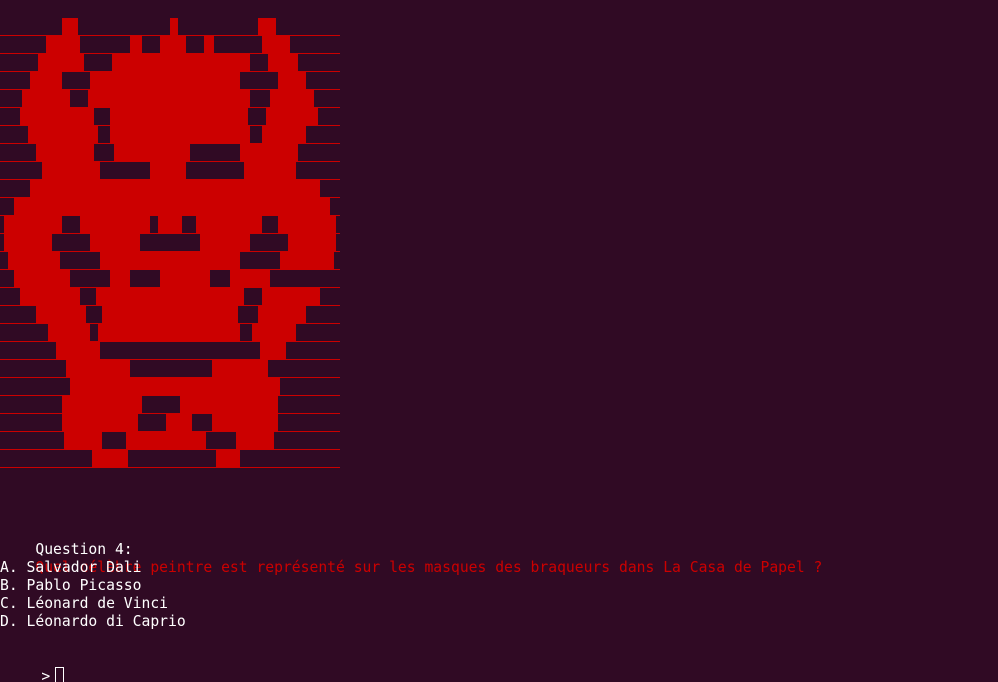 This screenshot has height=682, width=998. I want to click on option-d: D. Léonardo di Caprio, so click(93, 621).